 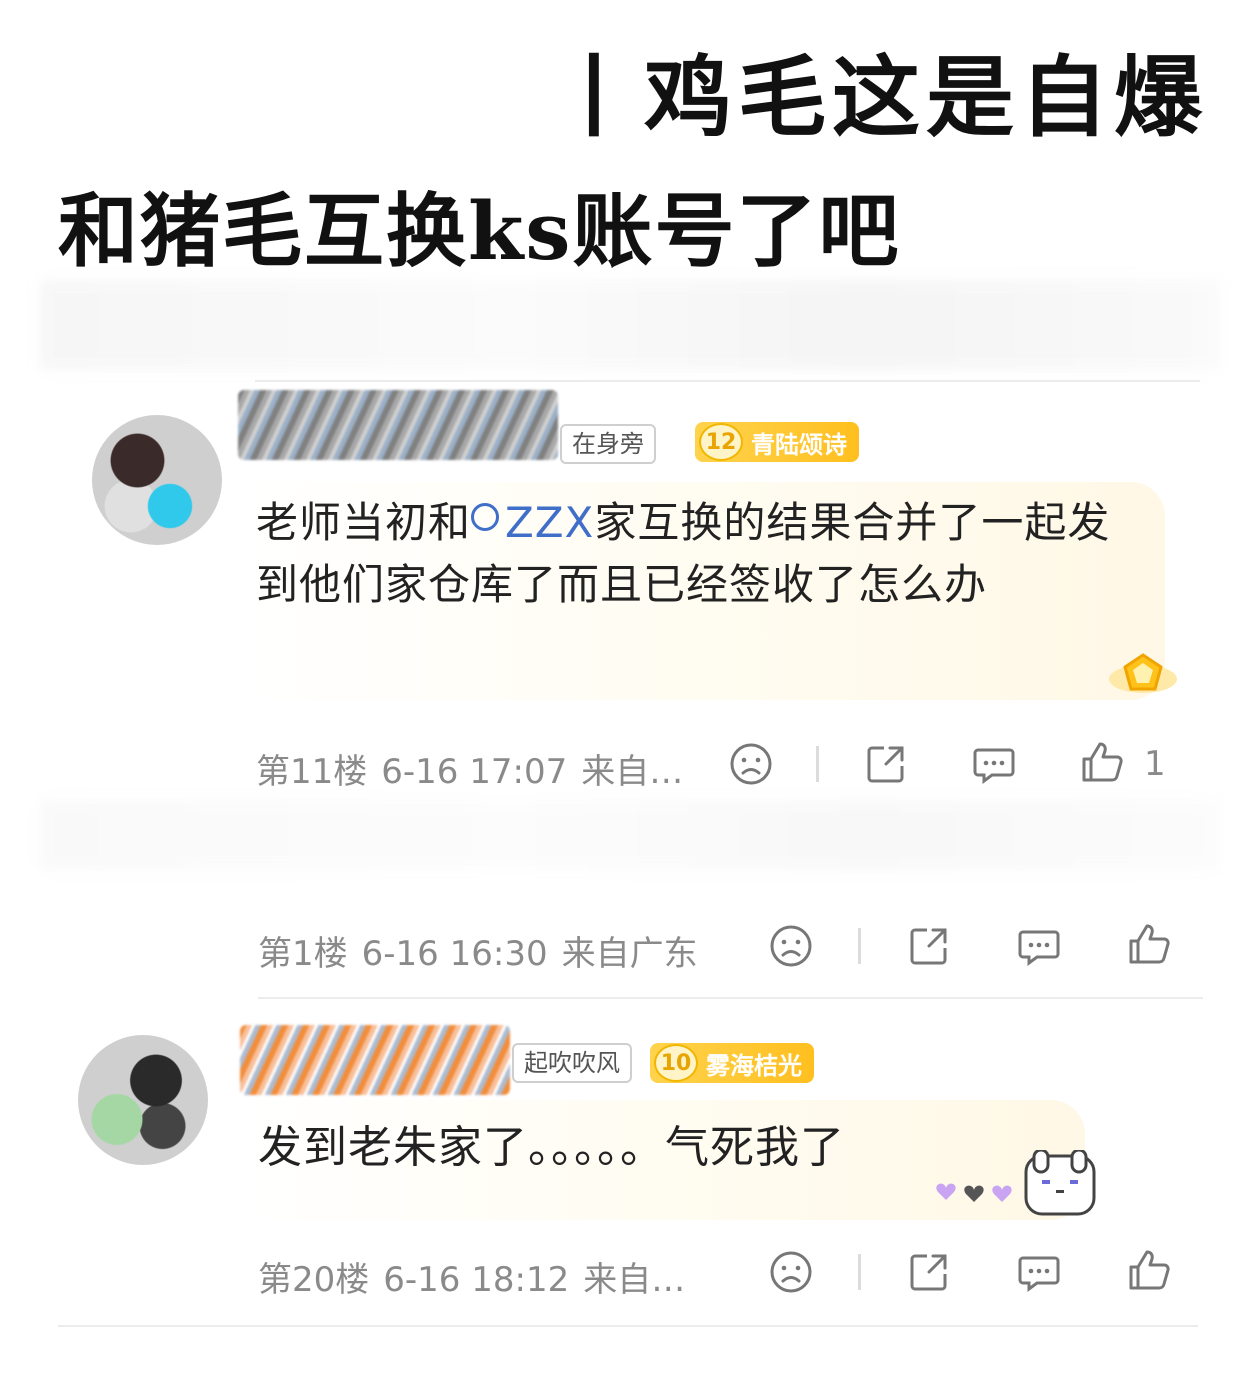 I want to click on comment-time: 6-16 17:07, so click(x=474, y=772).